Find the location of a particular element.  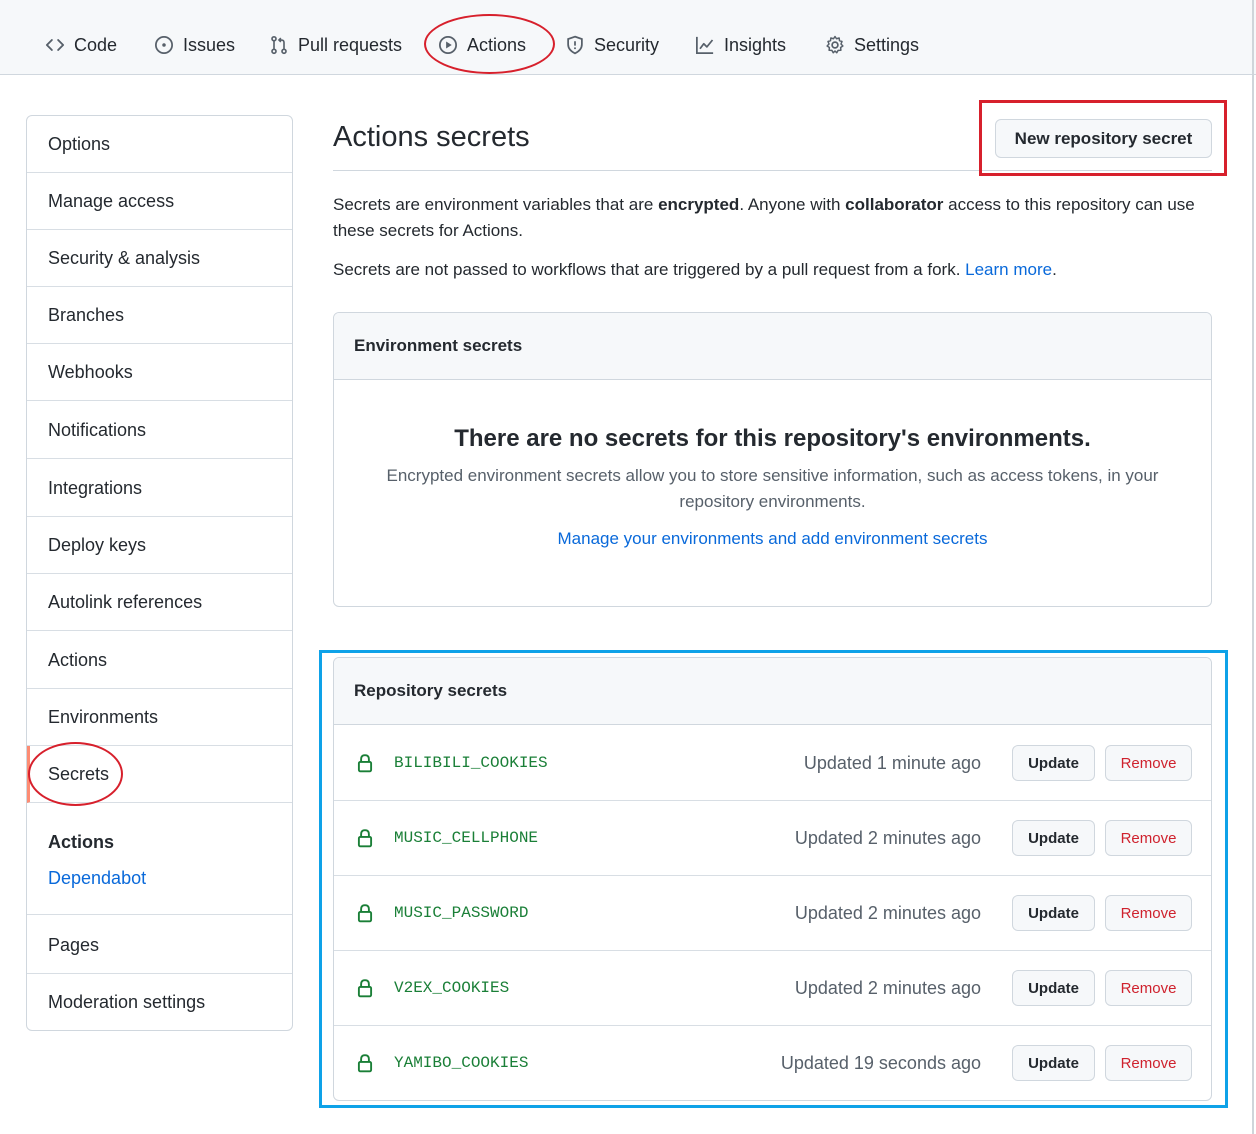

issue-opened-icon is located at coordinates (164, 45).